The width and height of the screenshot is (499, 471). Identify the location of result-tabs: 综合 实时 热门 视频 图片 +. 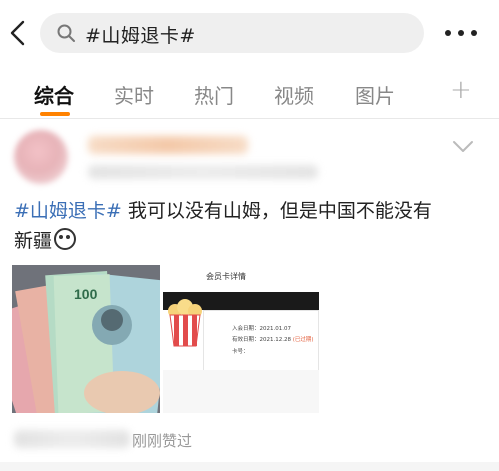
(249, 94).